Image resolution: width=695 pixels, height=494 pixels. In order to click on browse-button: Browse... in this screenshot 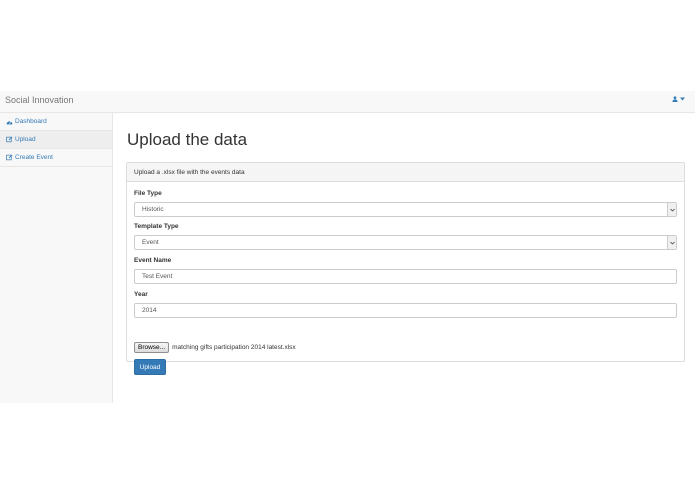, I will do `click(152, 347)`.